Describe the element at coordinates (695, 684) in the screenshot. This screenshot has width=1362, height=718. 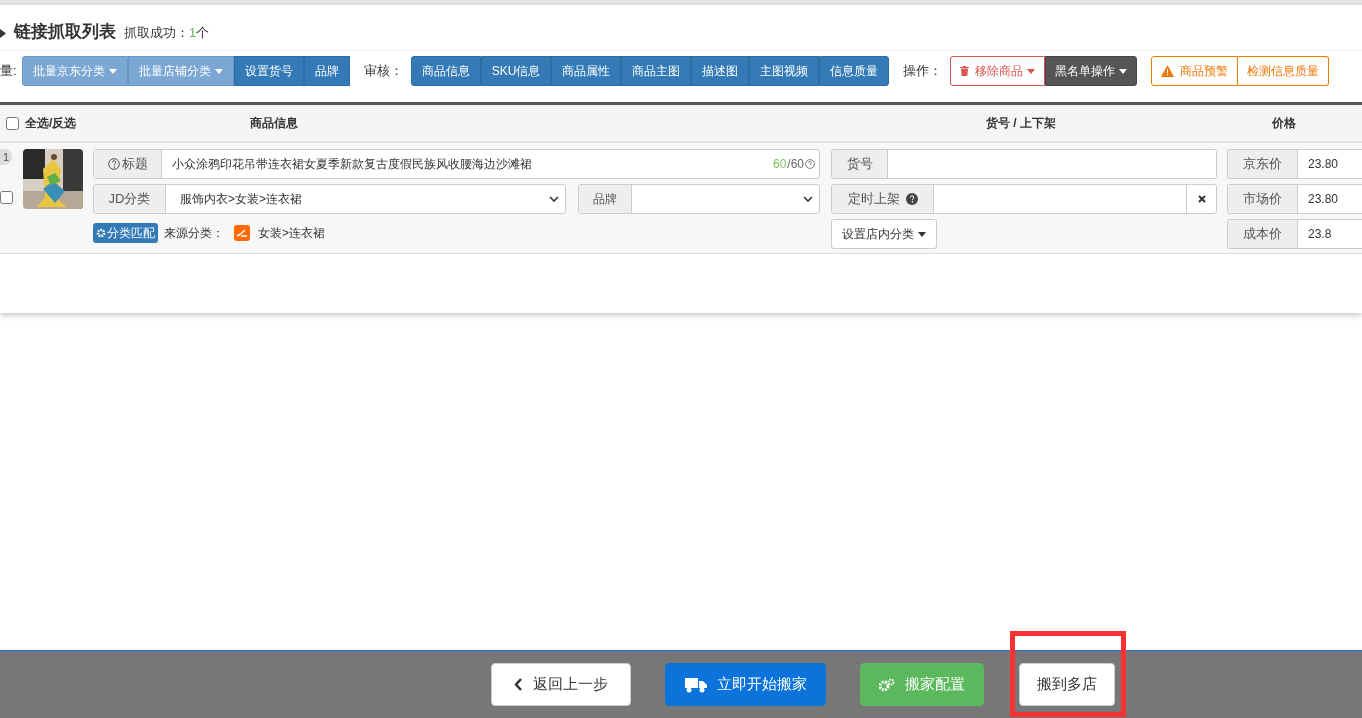
I see `truck-icon` at that location.